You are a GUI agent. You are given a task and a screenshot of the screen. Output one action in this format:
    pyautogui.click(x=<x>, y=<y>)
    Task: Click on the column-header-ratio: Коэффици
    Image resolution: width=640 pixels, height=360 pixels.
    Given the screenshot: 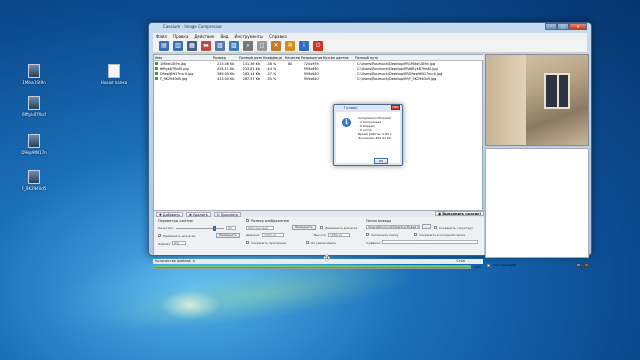 What is the action you would take?
    pyautogui.click(x=273, y=58)
    